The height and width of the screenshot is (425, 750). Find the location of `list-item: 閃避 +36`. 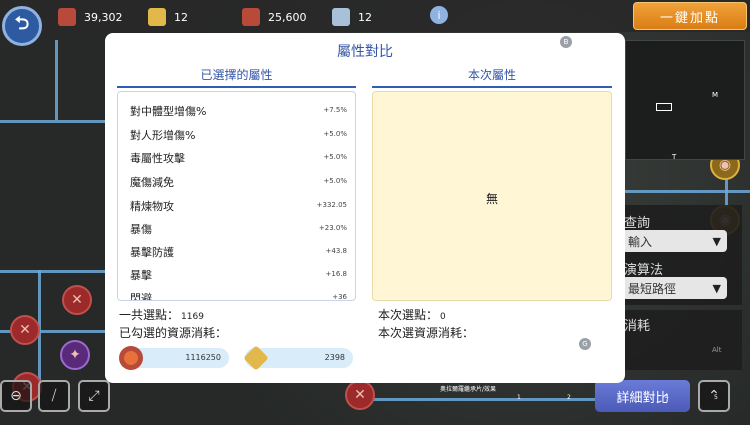

list-item: 閃避 +36 is located at coordinates (238, 296).